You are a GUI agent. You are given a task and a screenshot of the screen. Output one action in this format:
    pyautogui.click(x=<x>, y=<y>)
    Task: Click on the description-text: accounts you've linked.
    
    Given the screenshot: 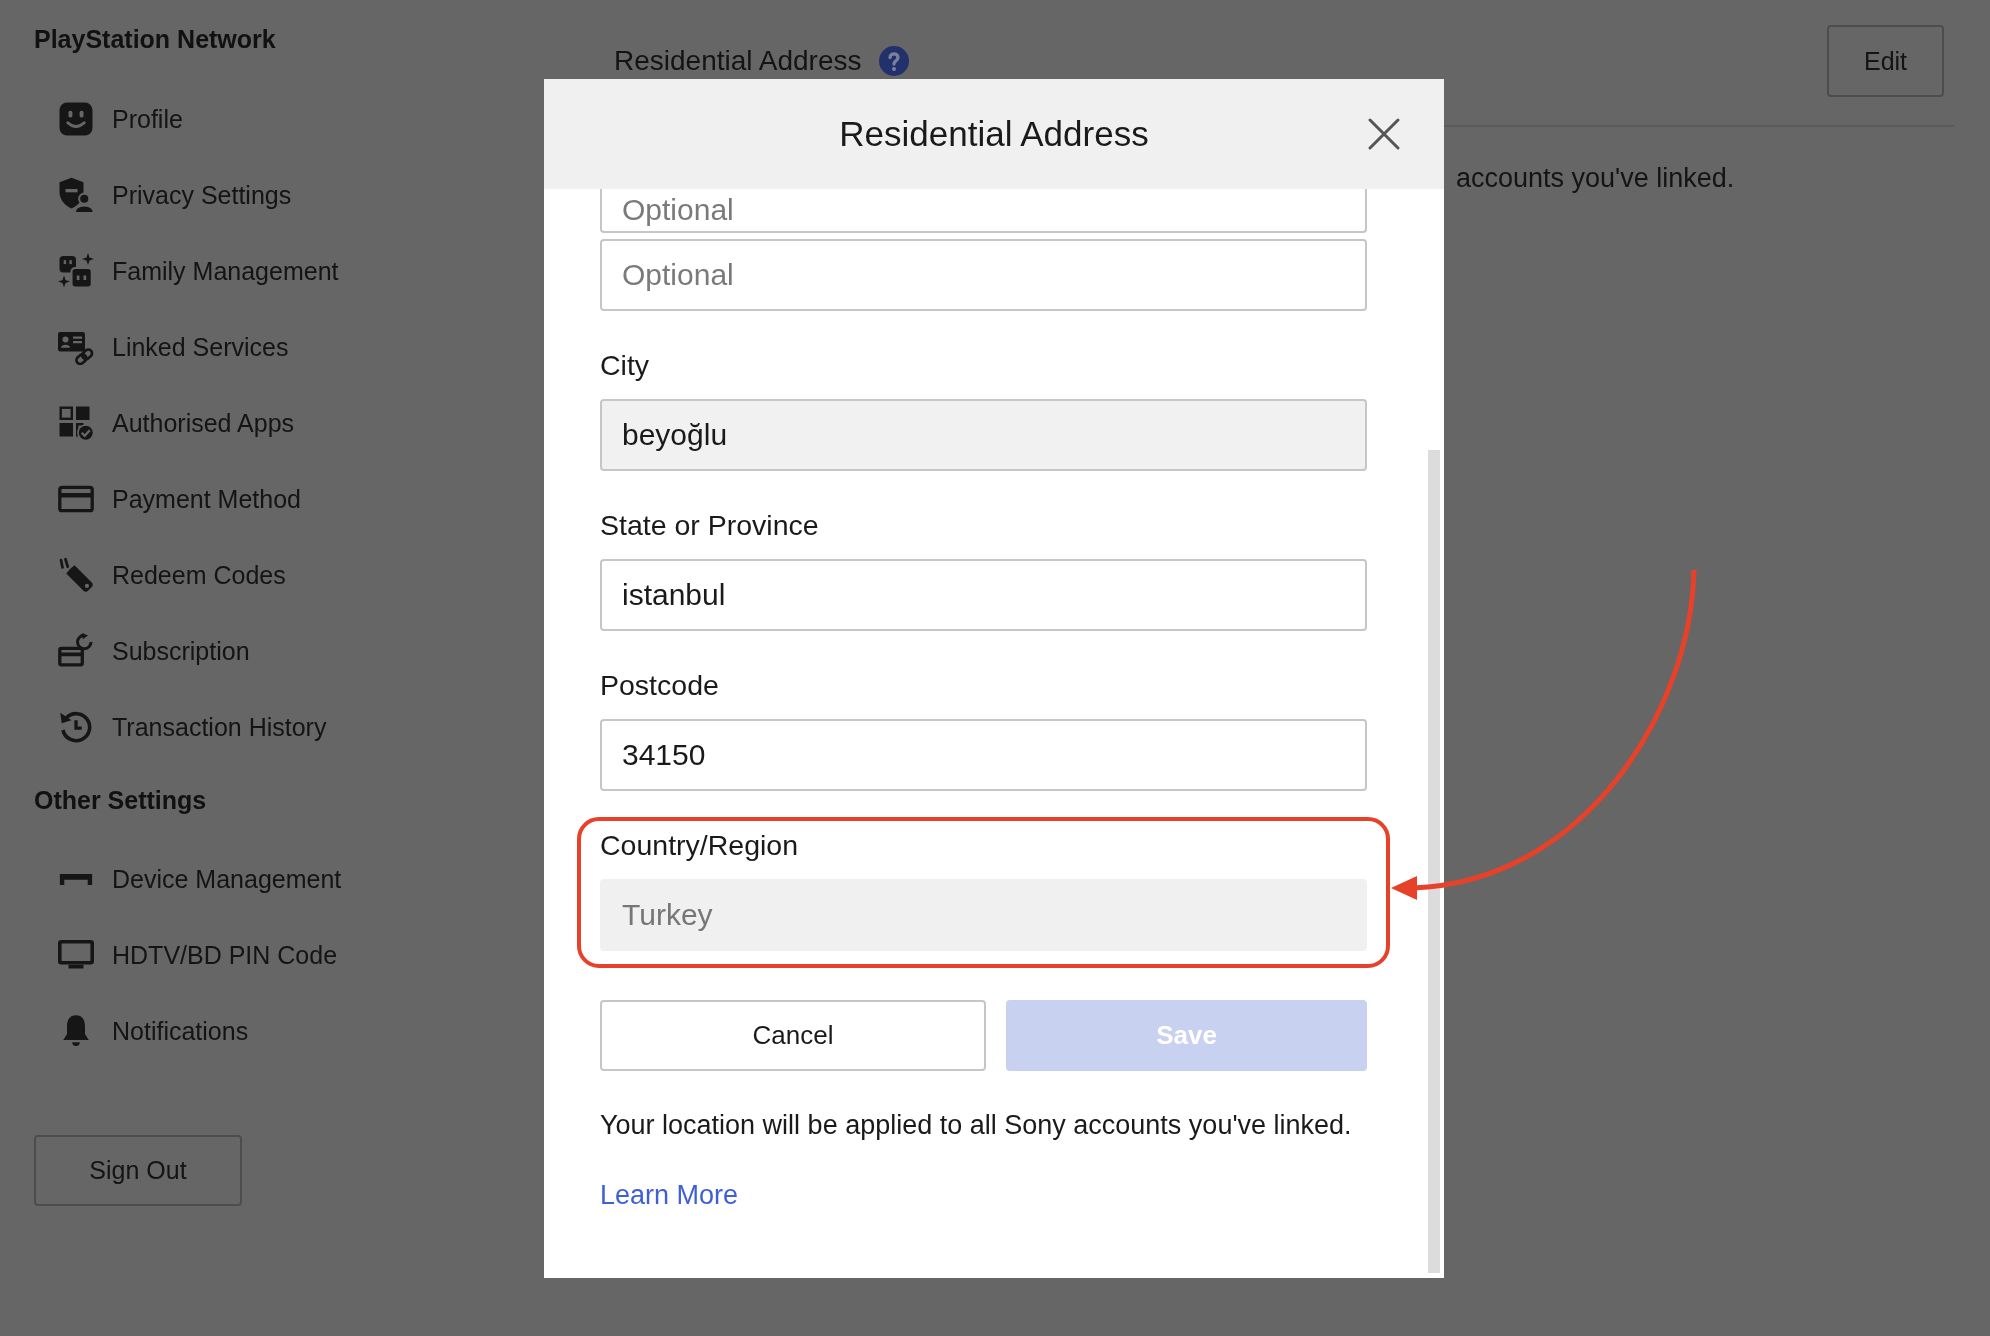 What is the action you would take?
    pyautogui.click(x=1596, y=178)
    